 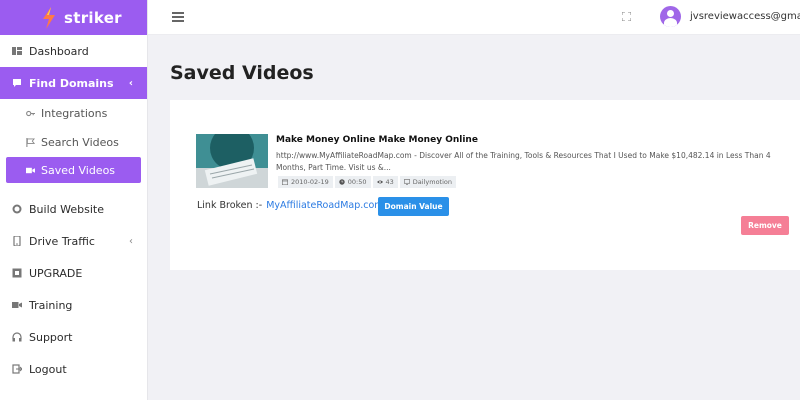 I want to click on eye-icon, so click(x=379, y=182).